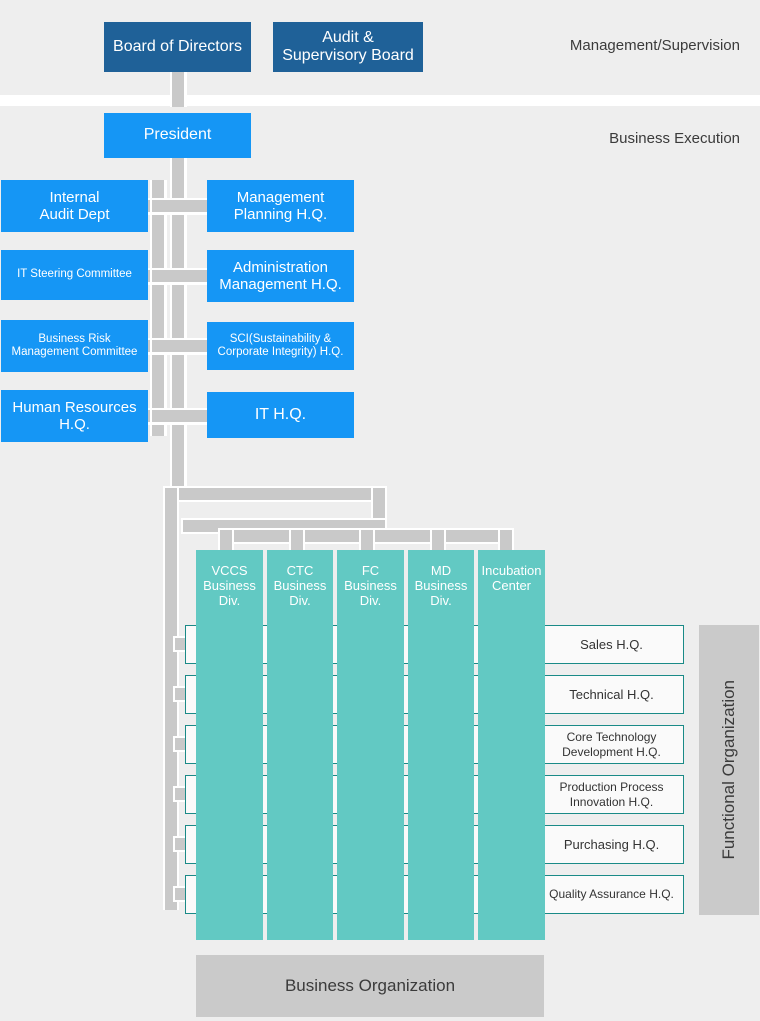 The height and width of the screenshot is (1021, 760). Describe the element at coordinates (611, 644) in the screenshot. I see `functional-hq-label: Sales H.Q.` at that location.